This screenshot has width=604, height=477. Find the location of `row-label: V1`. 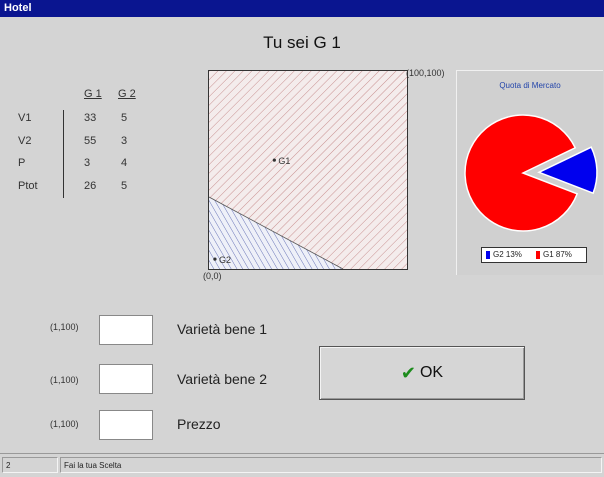

row-label: V1 is located at coordinates (25, 118).